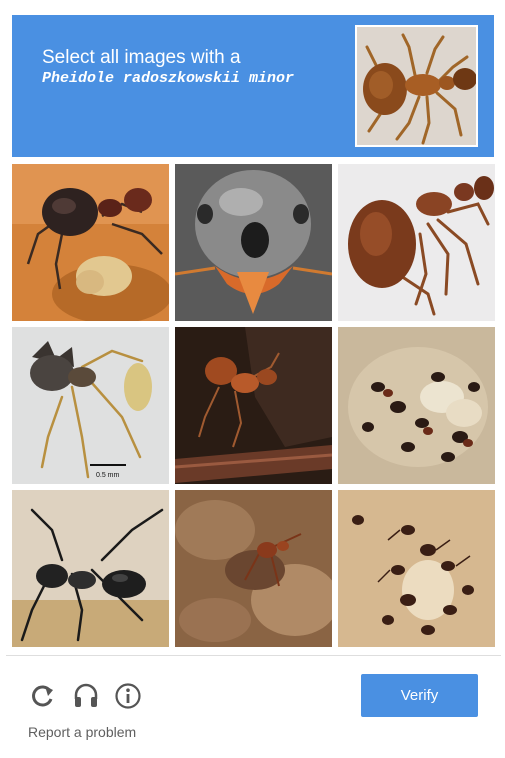 This screenshot has width=505, height=758. I want to click on audio-challenge-button, so click(86, 696).